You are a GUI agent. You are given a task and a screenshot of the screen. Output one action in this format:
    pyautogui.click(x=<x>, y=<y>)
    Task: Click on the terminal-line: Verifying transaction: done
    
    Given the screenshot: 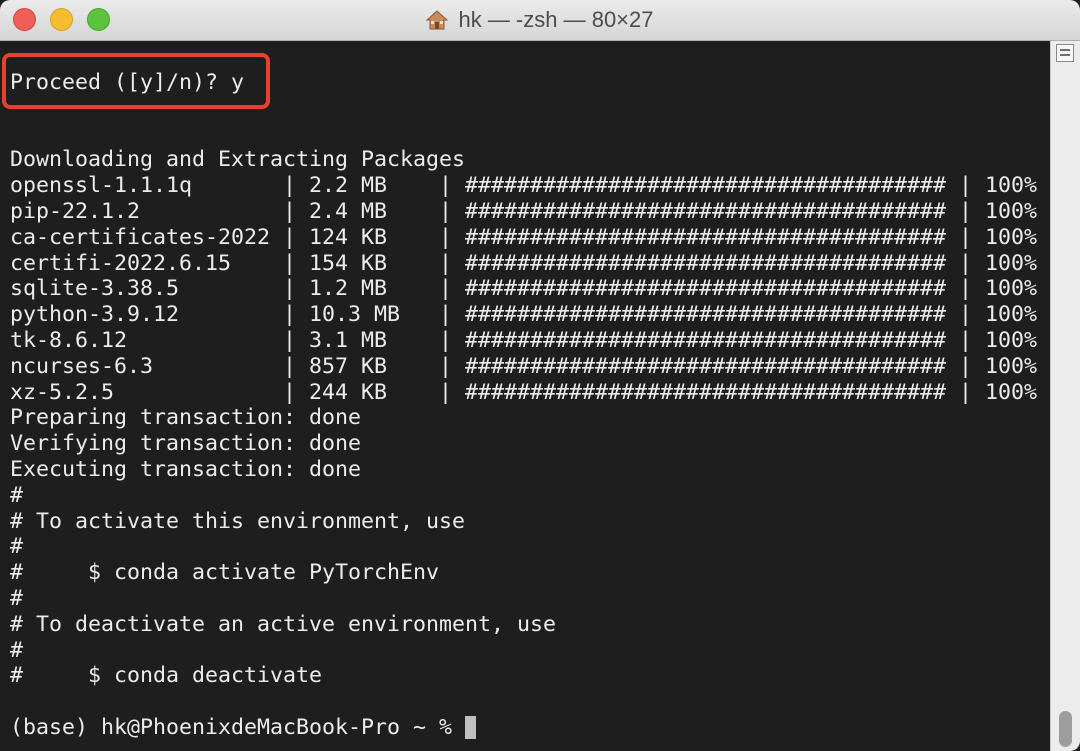 What is the action you would take?
    pyautogui.click(x=186, y=444)
    